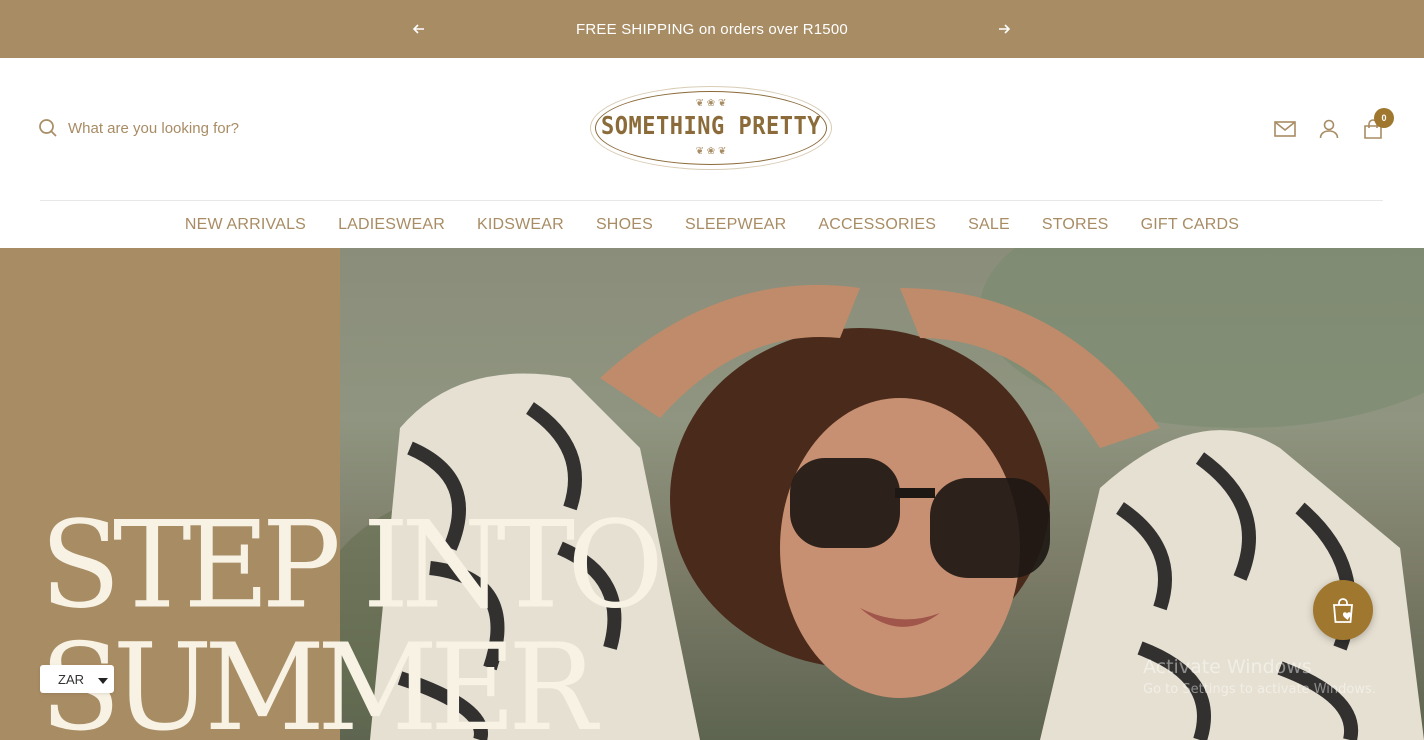 The height and width of the screenshot is (740, 1424). I want to click on account-icon, so click(1329, 129).